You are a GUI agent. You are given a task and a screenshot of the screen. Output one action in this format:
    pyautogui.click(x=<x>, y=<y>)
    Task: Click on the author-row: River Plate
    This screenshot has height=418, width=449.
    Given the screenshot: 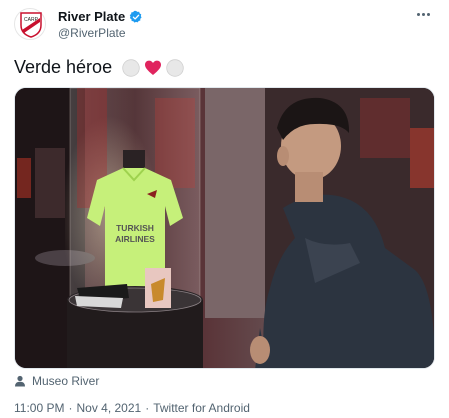 What is the action you would take?
    pyautogui.click(x=100, y=16)
    